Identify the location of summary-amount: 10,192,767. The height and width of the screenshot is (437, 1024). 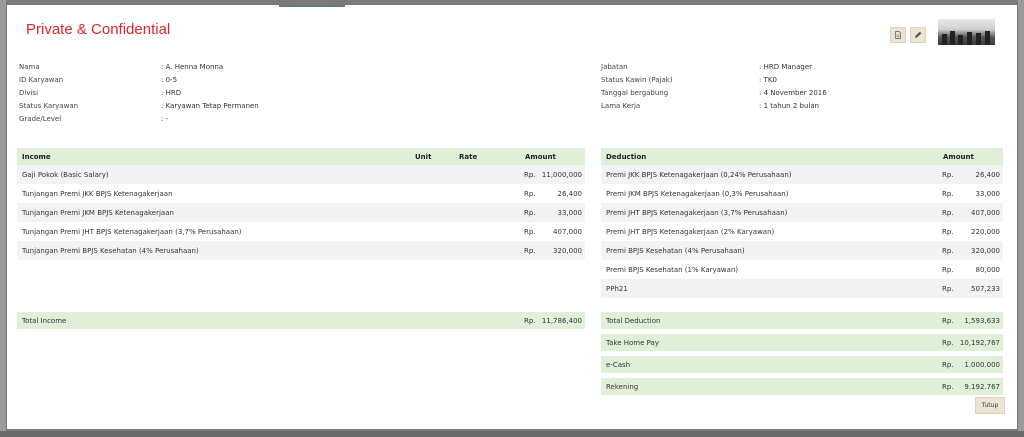
(979, 342).